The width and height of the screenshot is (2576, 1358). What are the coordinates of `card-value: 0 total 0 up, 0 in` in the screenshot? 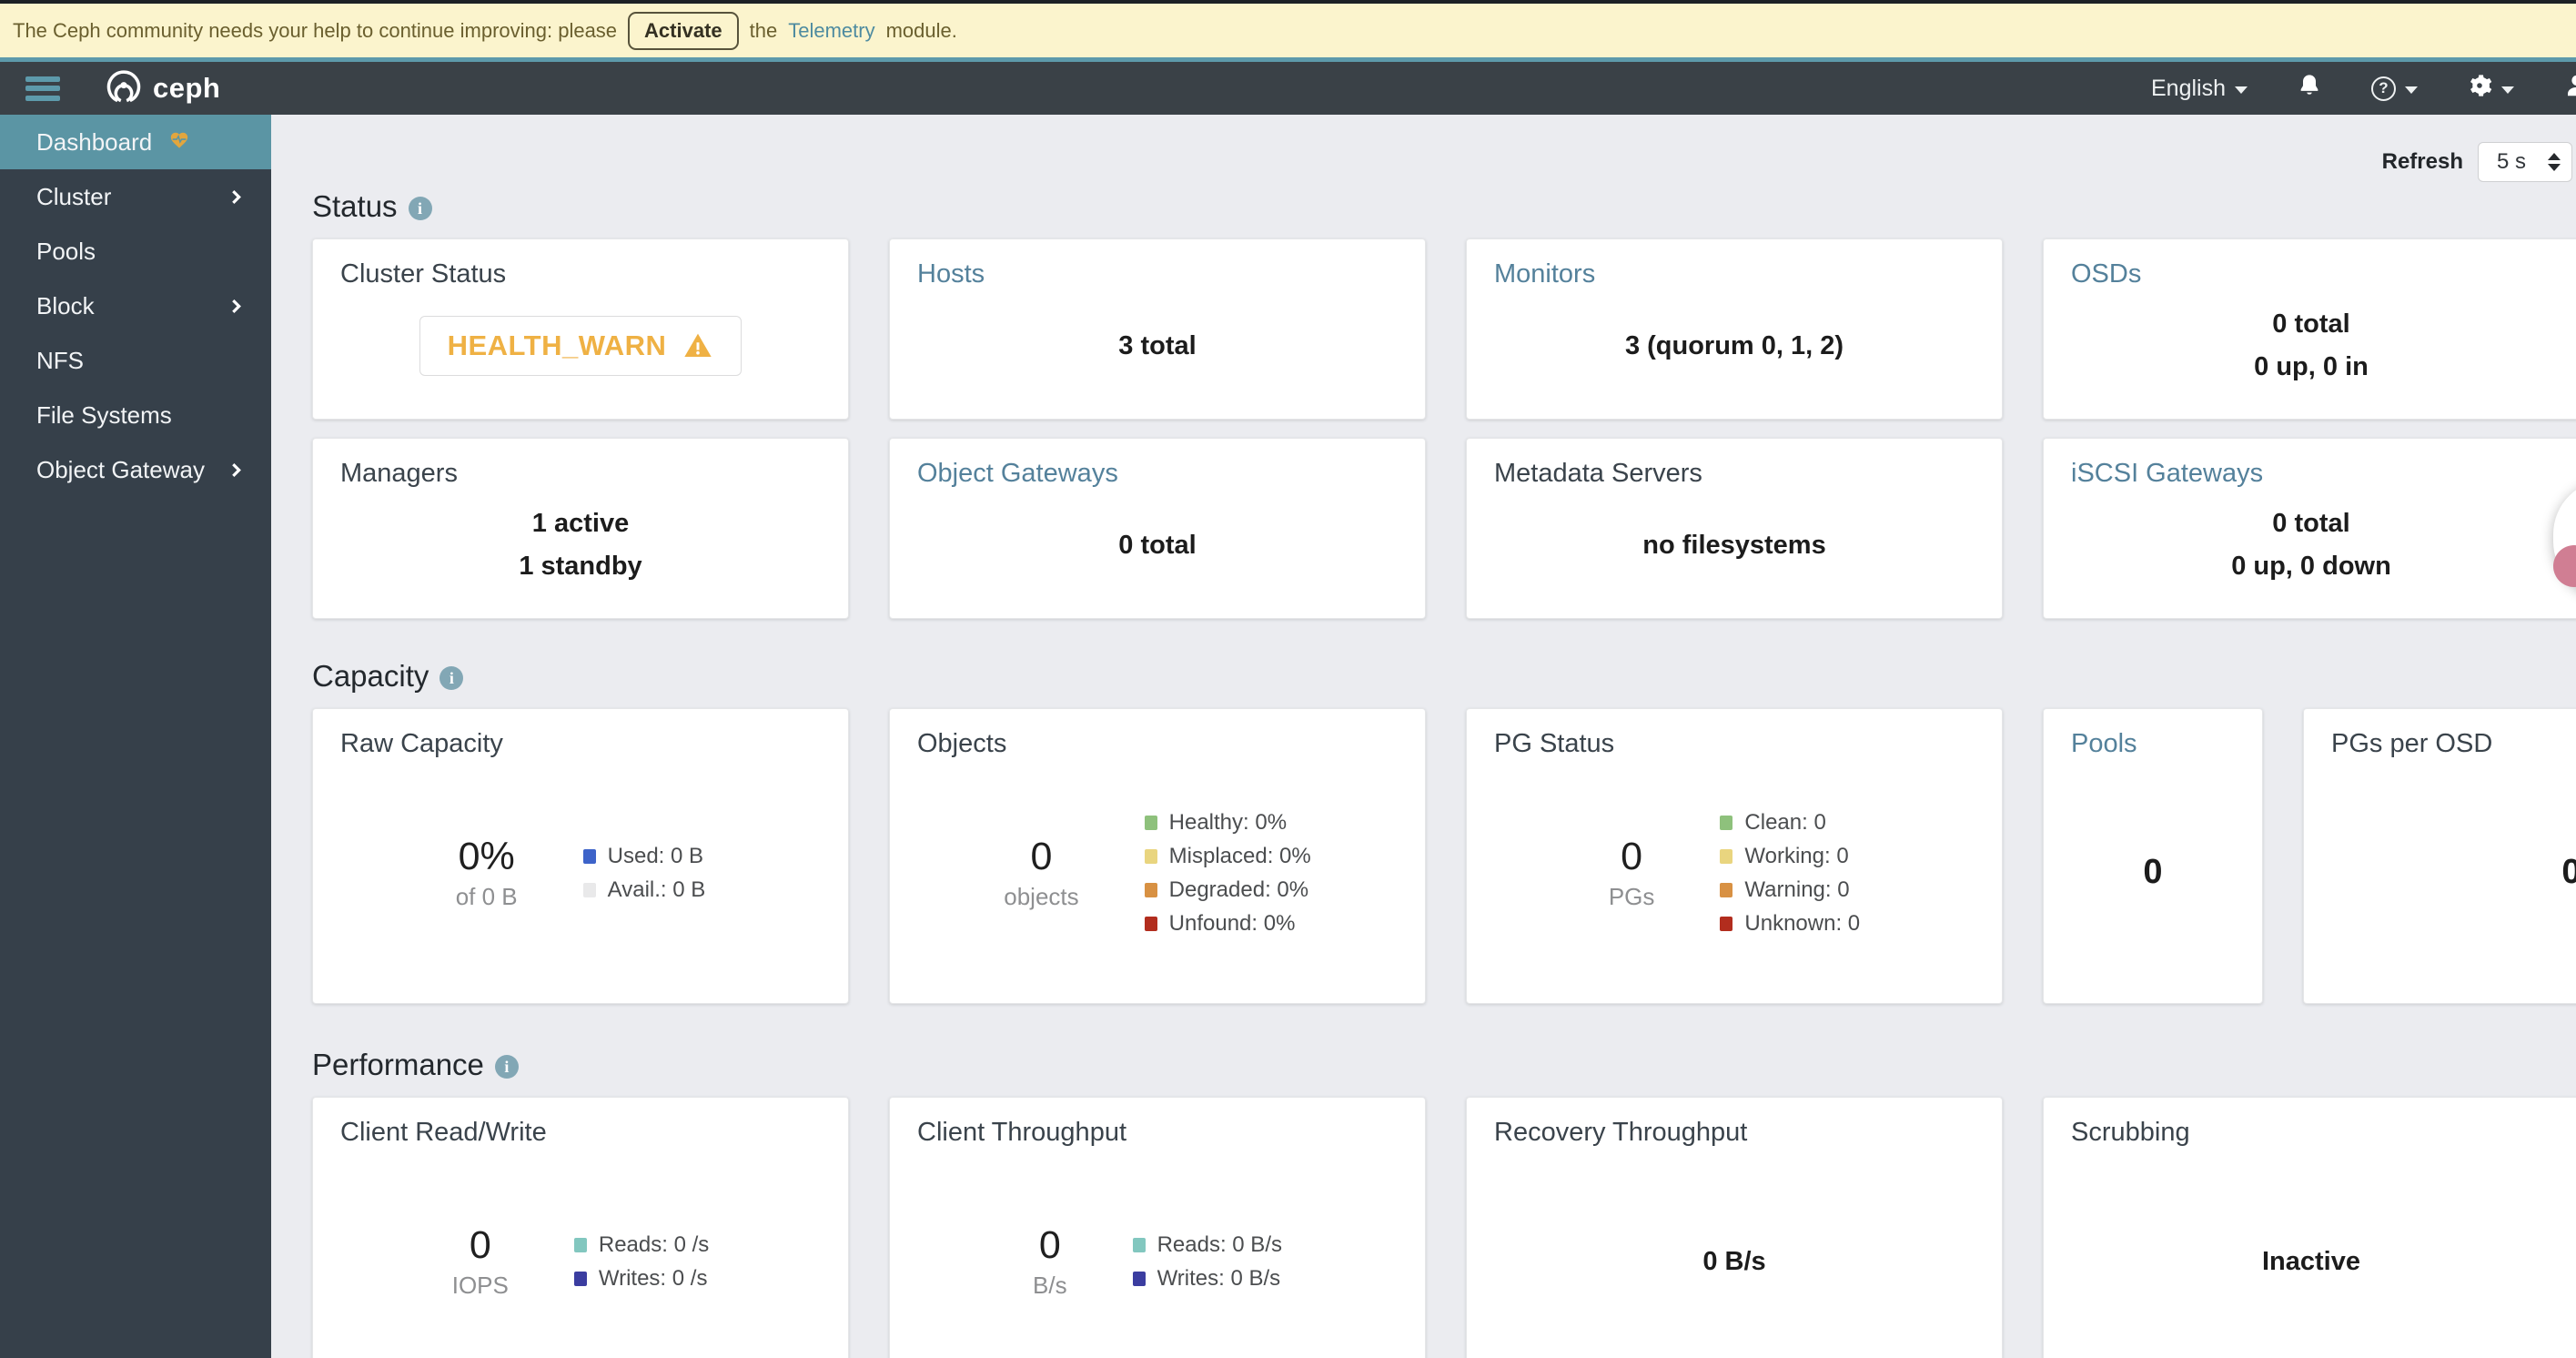 It's located at (2312, 345).